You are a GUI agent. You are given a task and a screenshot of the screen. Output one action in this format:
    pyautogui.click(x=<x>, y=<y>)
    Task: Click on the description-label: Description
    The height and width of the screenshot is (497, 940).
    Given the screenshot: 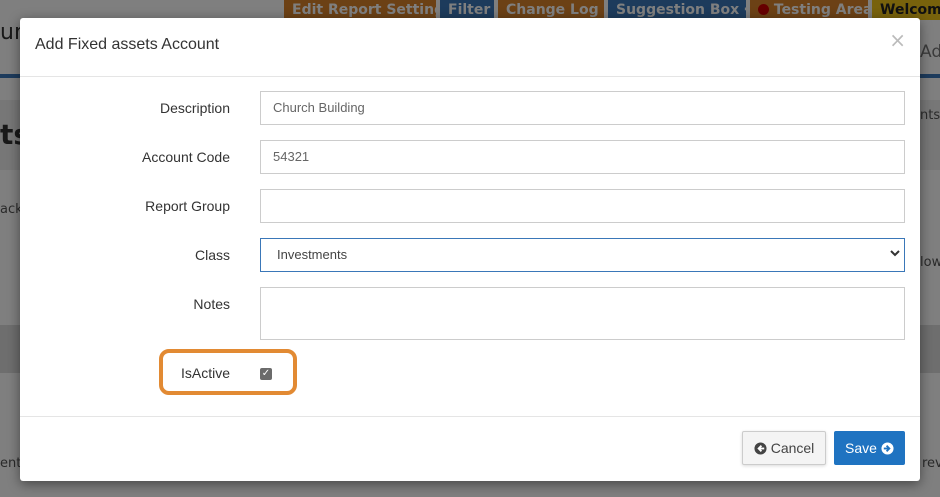 What is the action you would take?
    pyautogui.click(x=194, y=108)
    